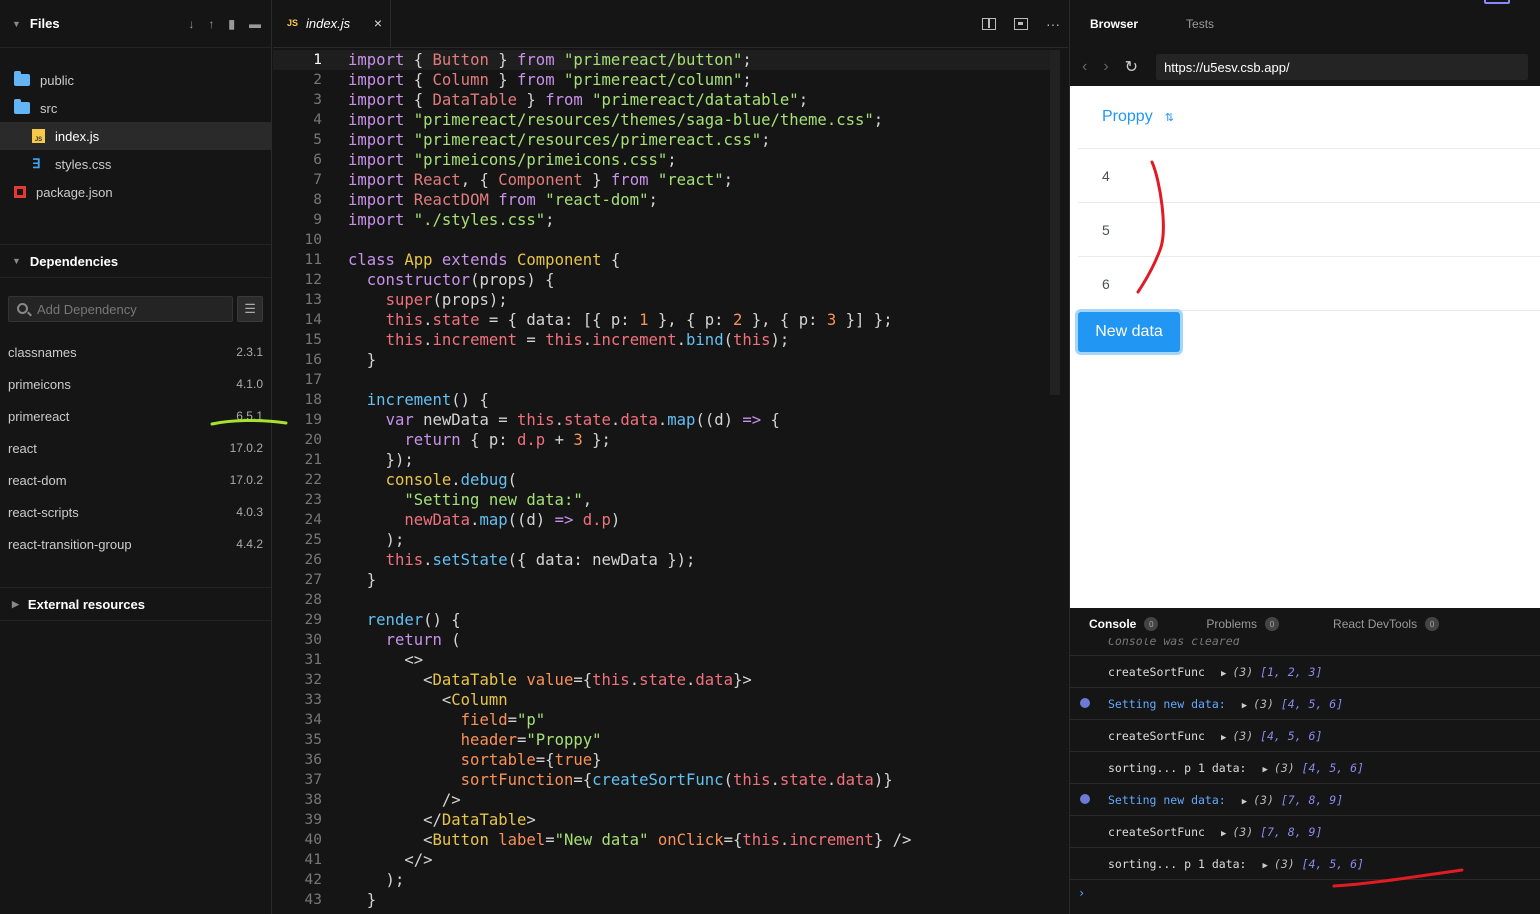  I want to click on console-row: sorting... p 1 data: ▶ (3) [4, 5, 6], so click(1305, 768).